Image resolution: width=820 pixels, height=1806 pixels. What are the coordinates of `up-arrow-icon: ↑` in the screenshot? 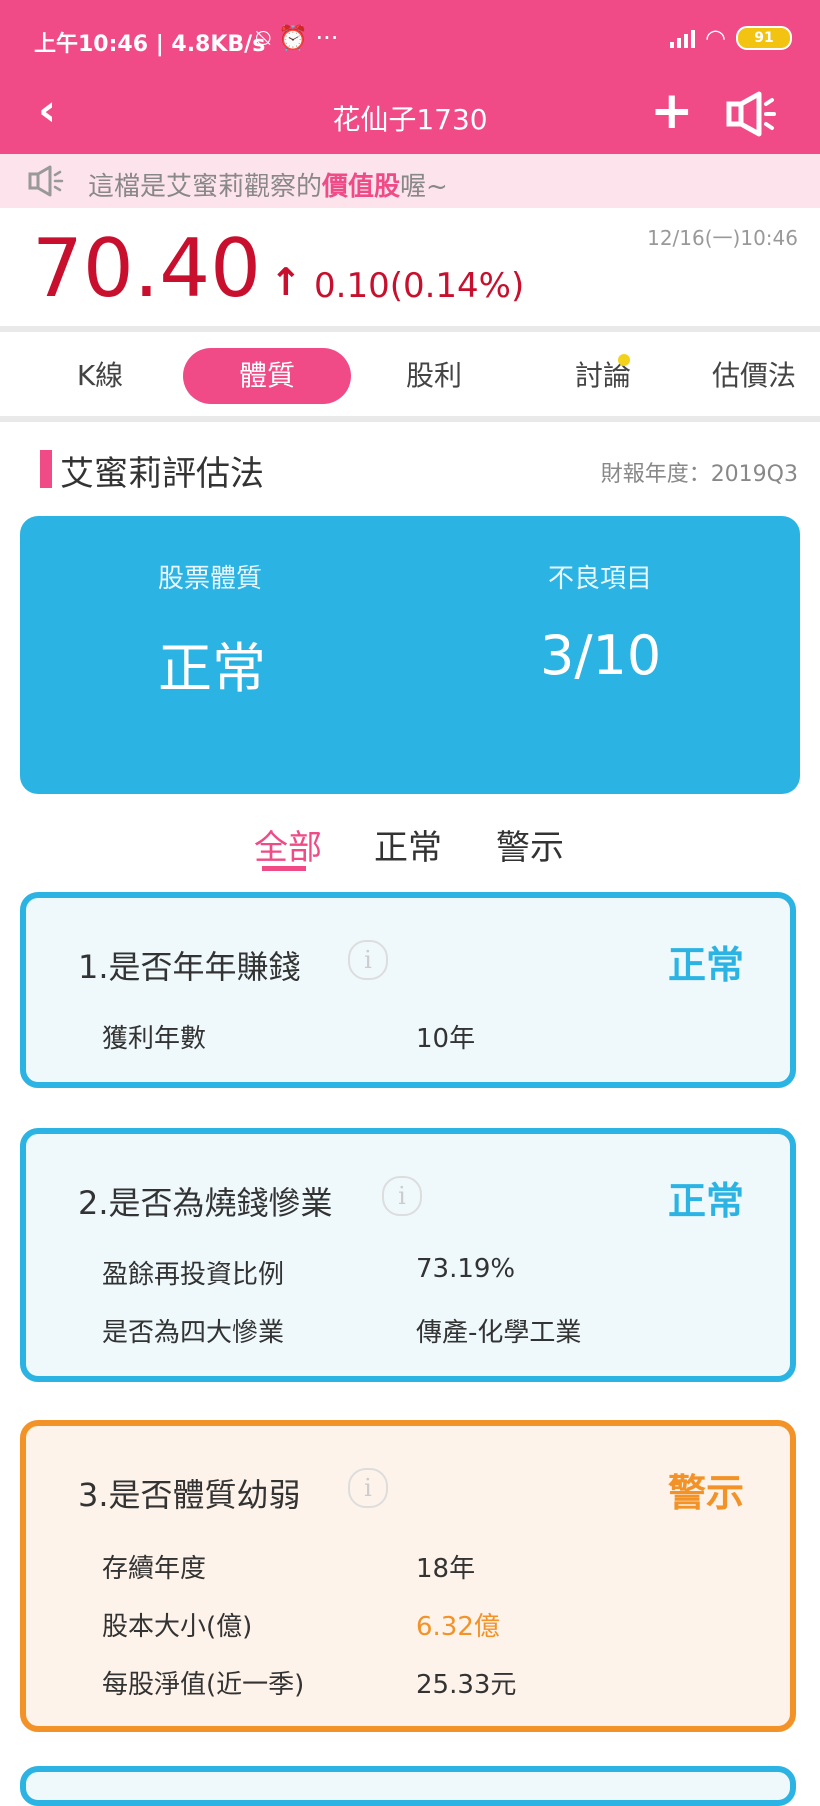 It's located at (286, 282).